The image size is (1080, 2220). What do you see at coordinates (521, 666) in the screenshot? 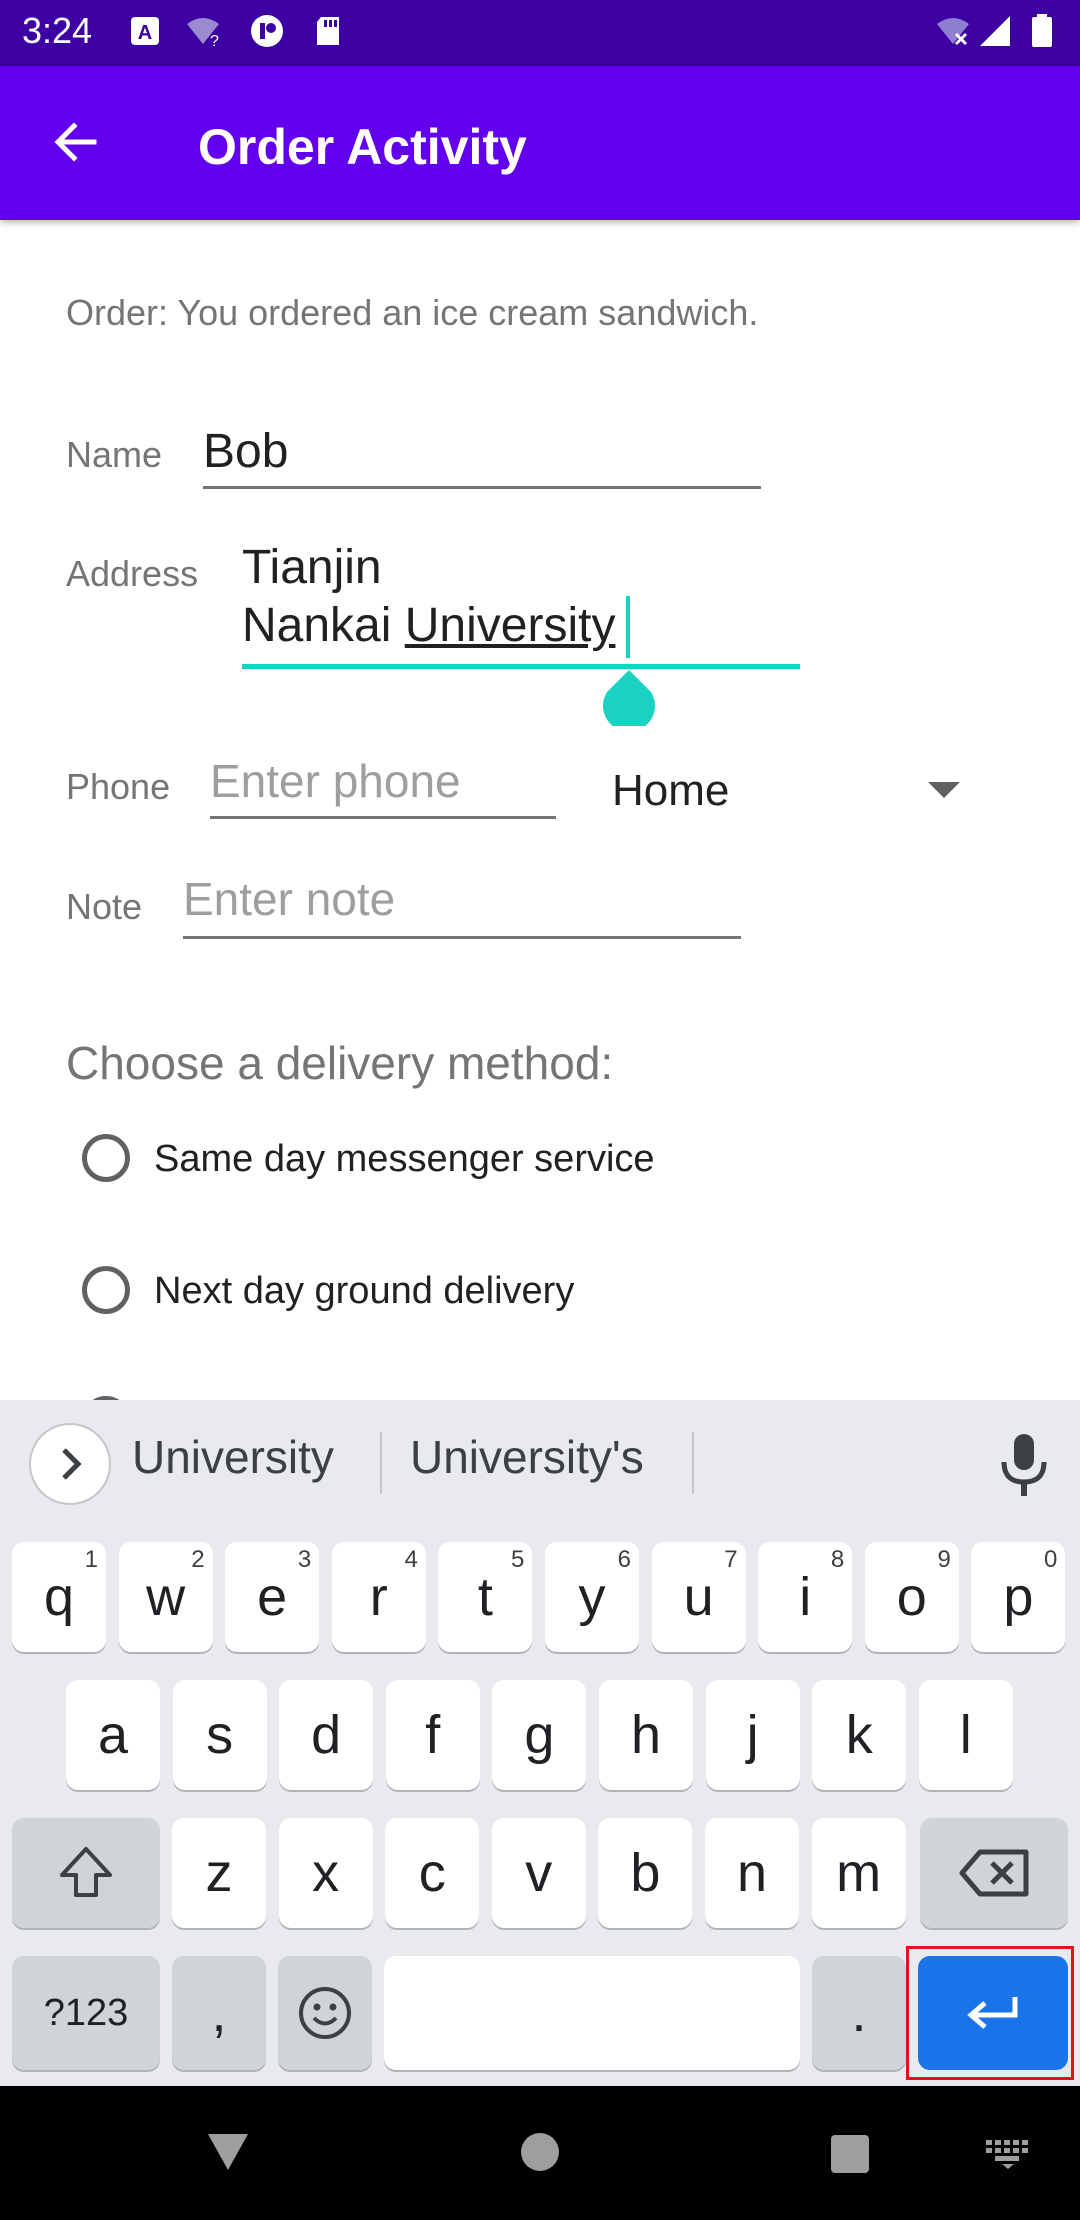
I see `address-underline-focused` at bounding box center [521, 666].